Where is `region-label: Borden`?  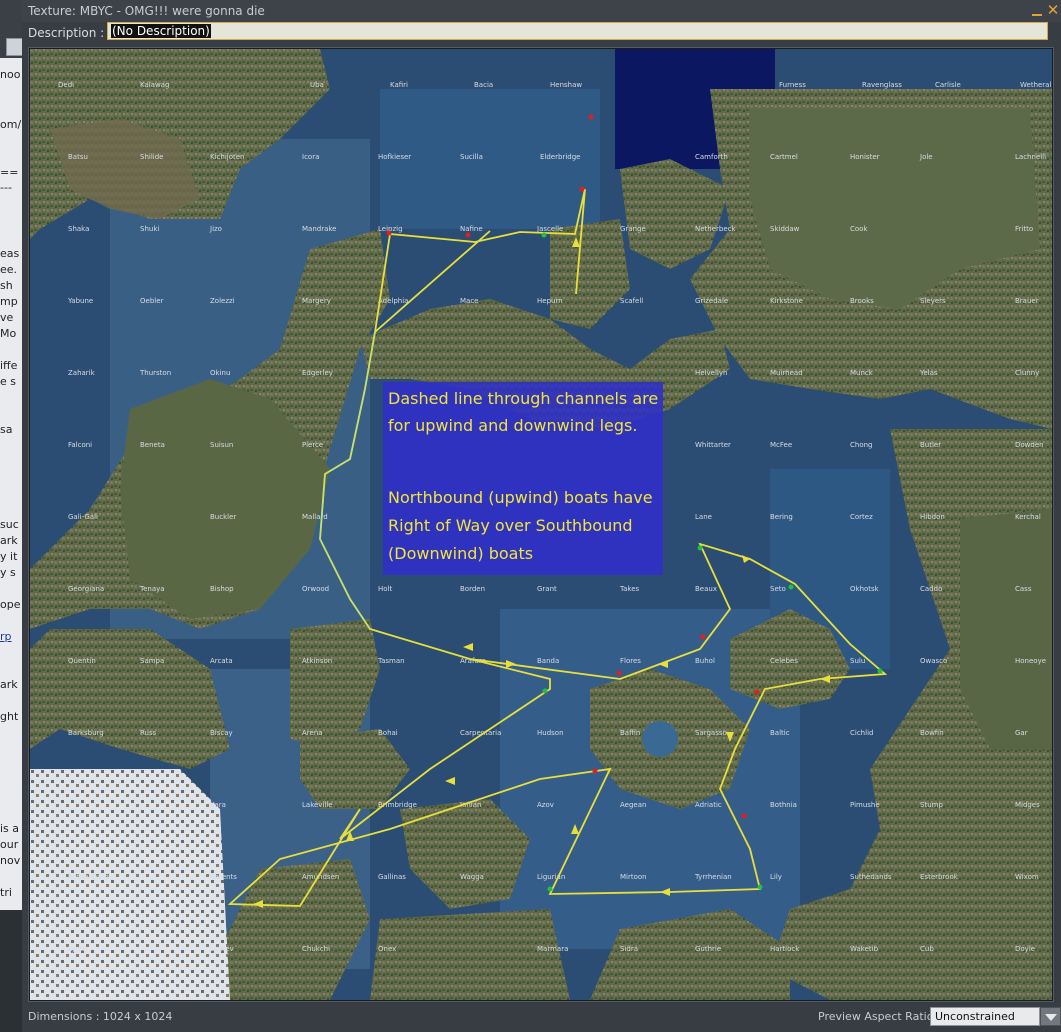
region-label: Borden is located at coordinates (472, 589).